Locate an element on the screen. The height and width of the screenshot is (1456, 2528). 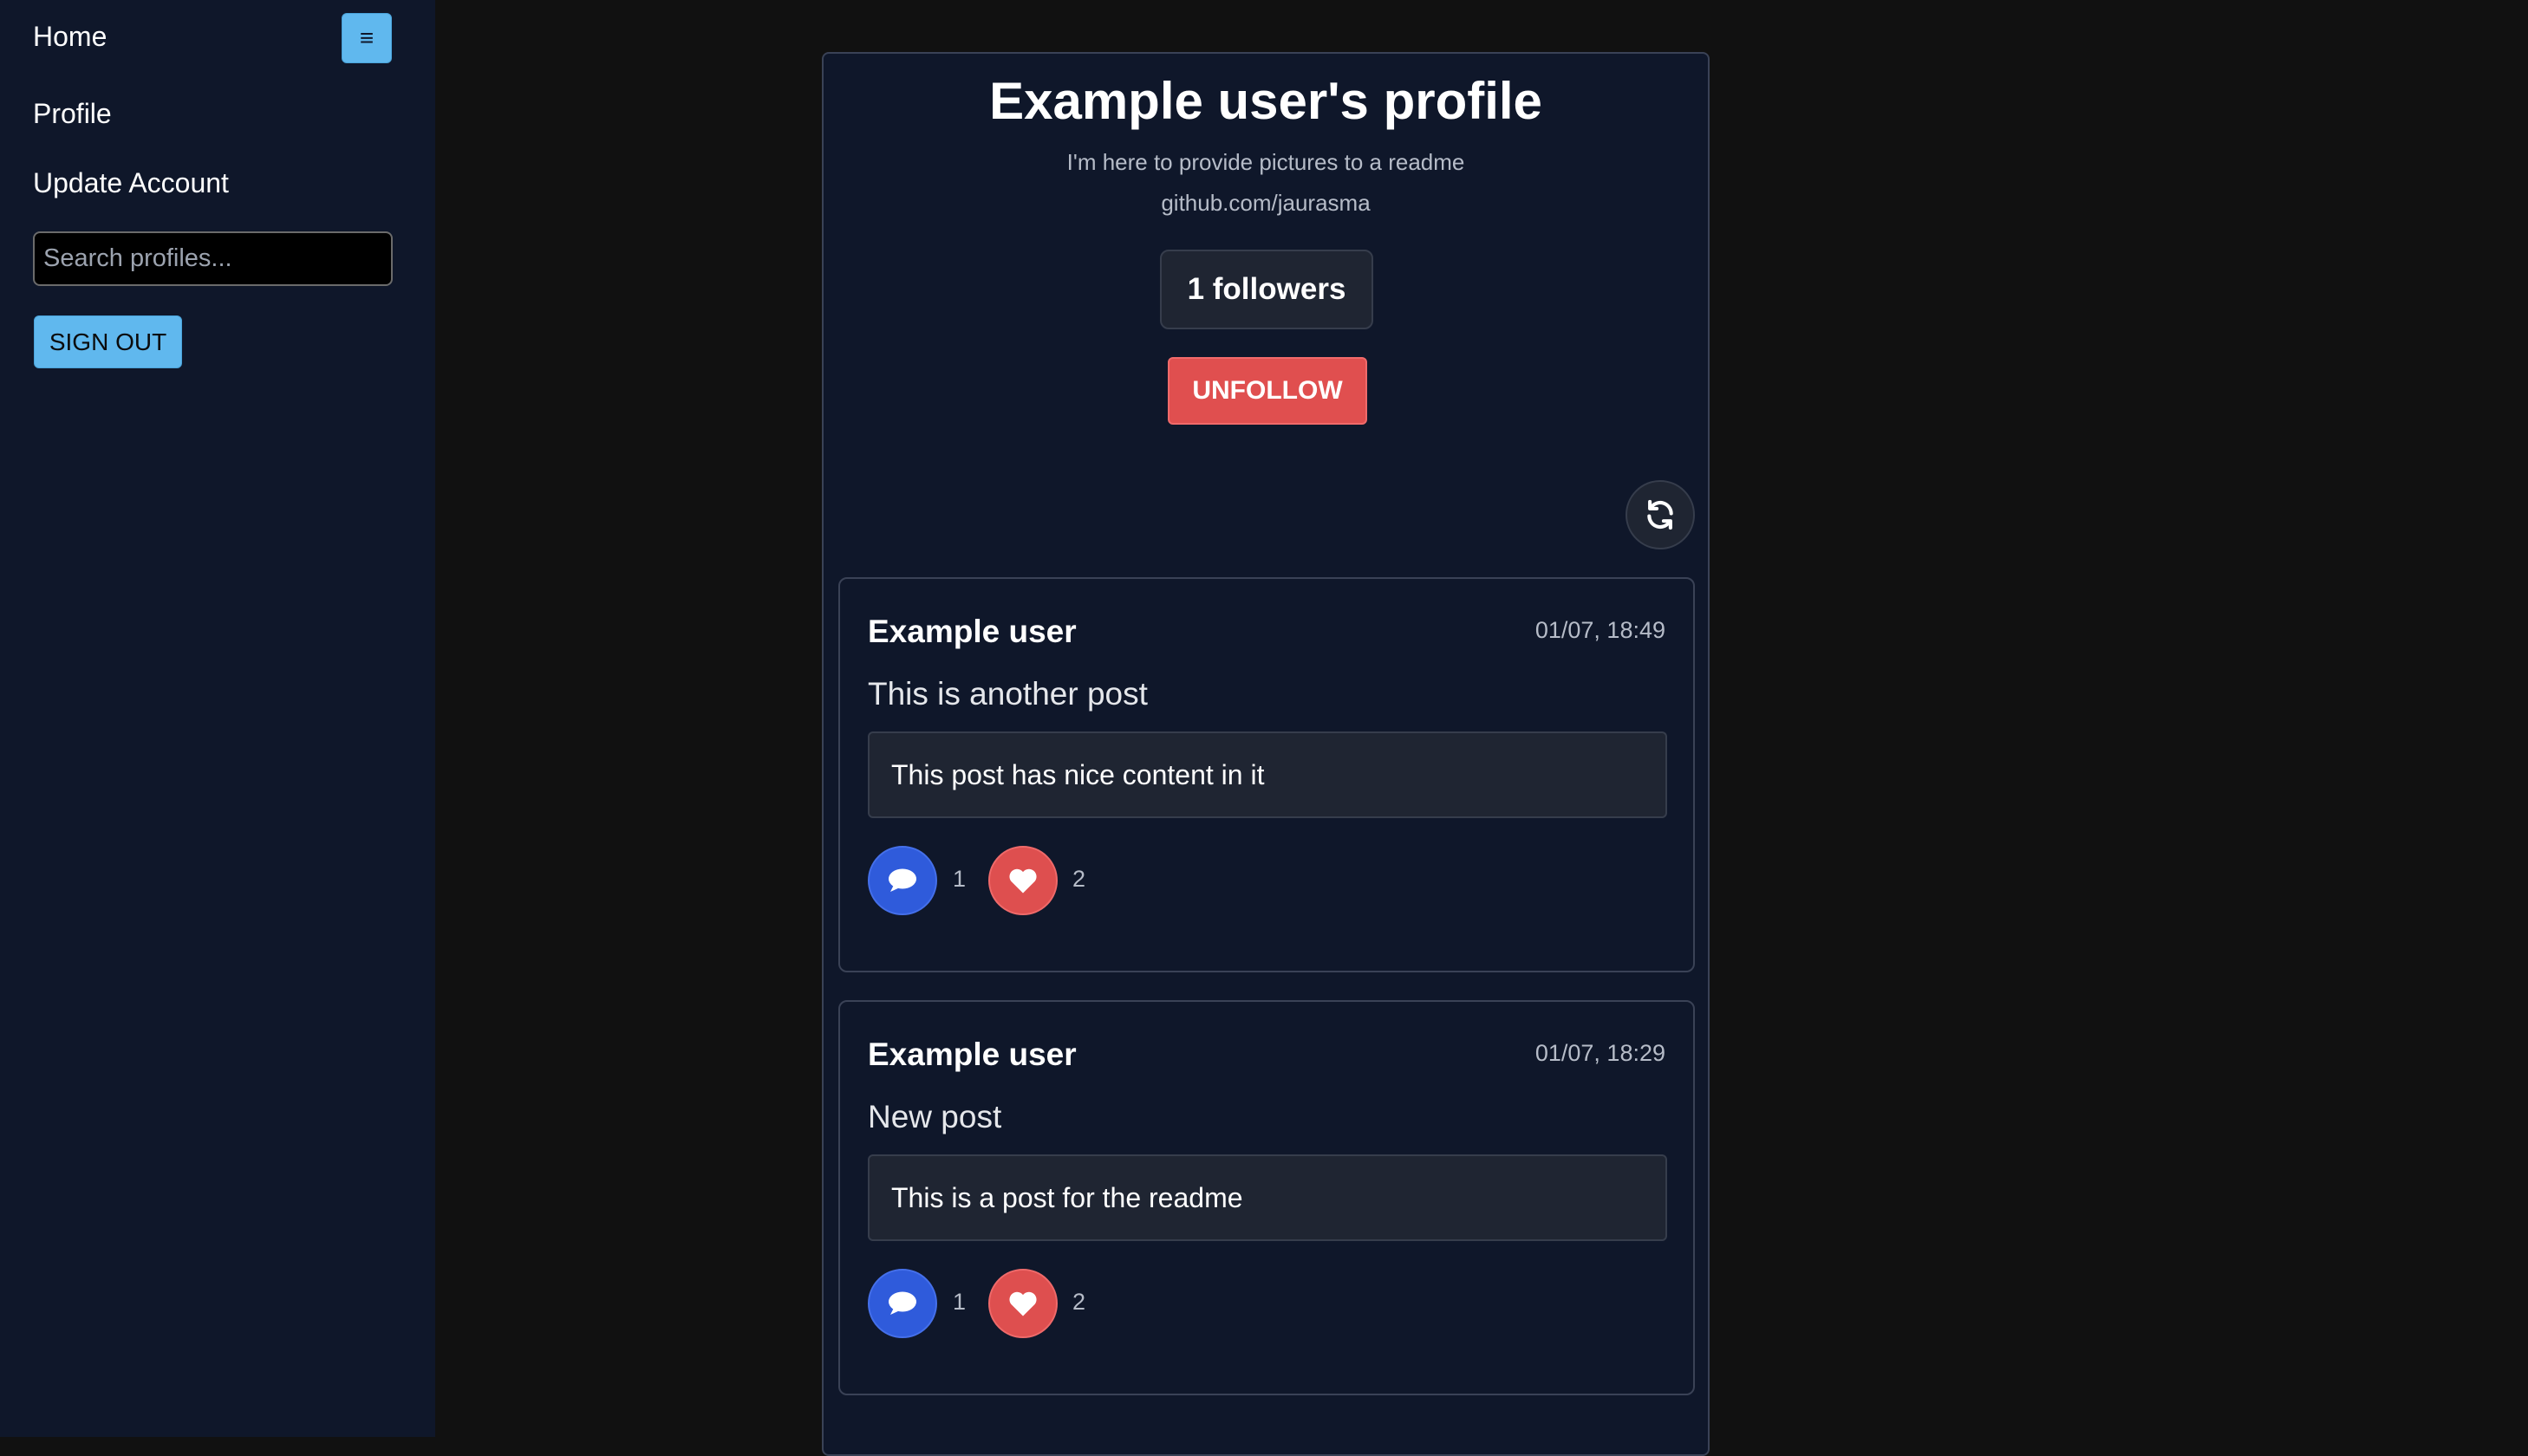
search-profiles-input is located at coordinates (213, 258).